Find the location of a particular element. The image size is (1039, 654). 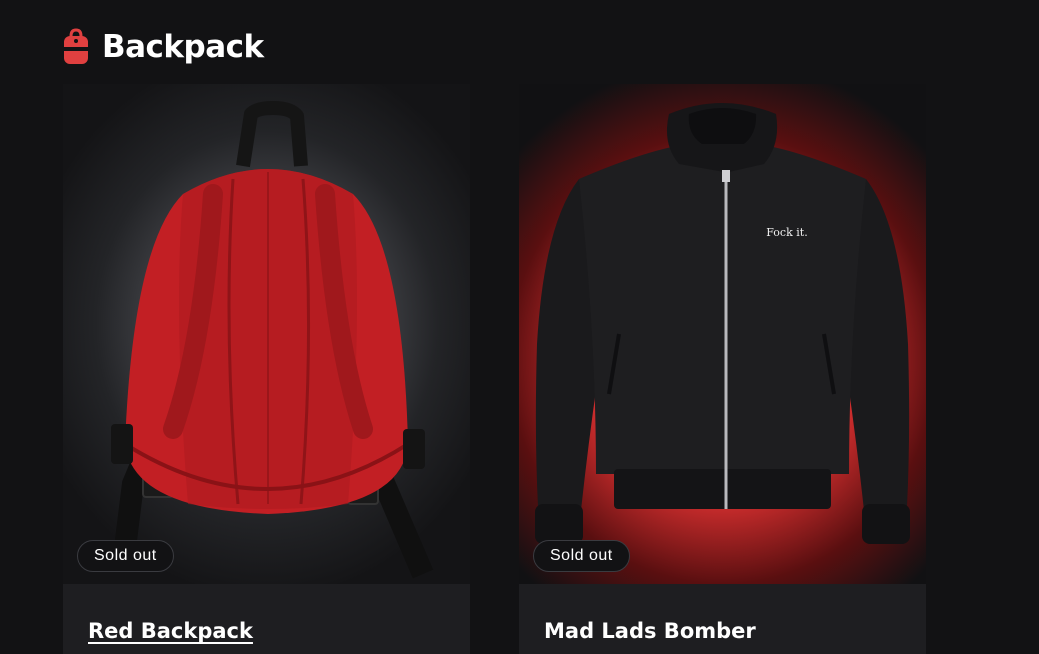

backpack-icon is located at coordinates (76, 46).